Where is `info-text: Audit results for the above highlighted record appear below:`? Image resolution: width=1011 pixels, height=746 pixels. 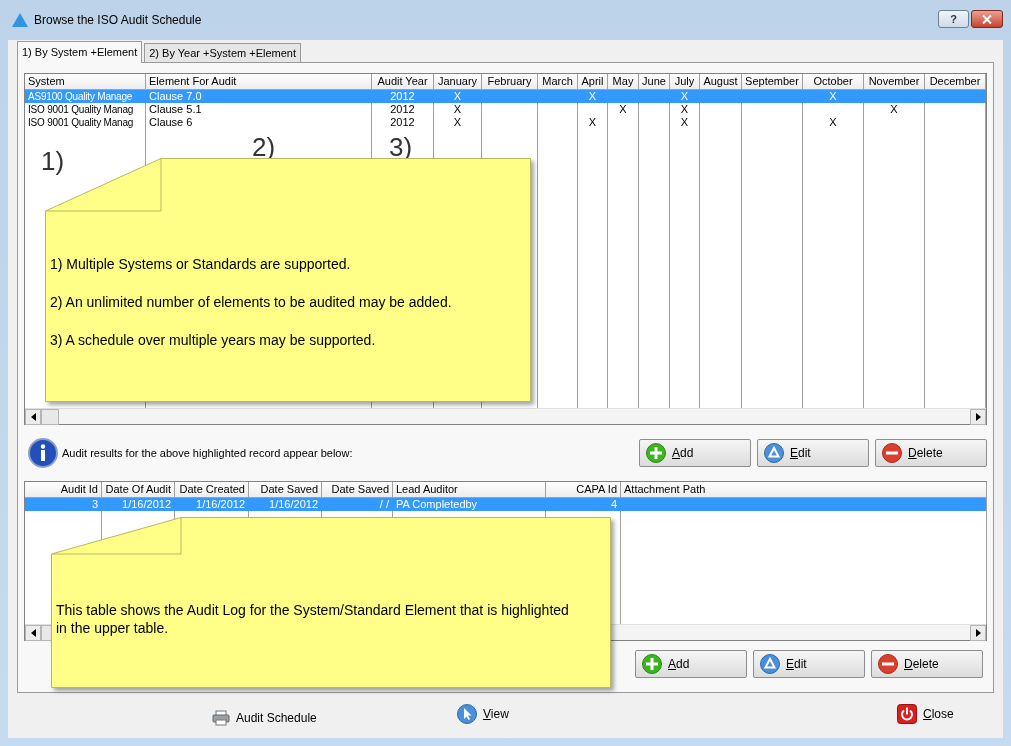
info-text: Audit results for the above highlighted record appear below: is located at coordinates (207, 453).